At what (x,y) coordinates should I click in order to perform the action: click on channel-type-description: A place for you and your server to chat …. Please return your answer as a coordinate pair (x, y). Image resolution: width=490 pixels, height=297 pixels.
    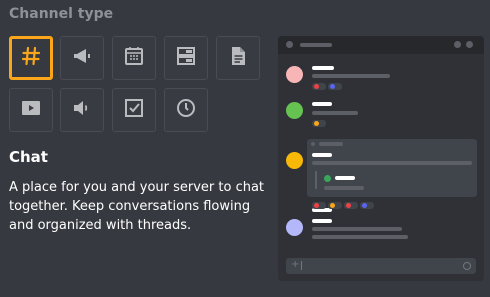
    Looking at the image, I should click on (137, 206).